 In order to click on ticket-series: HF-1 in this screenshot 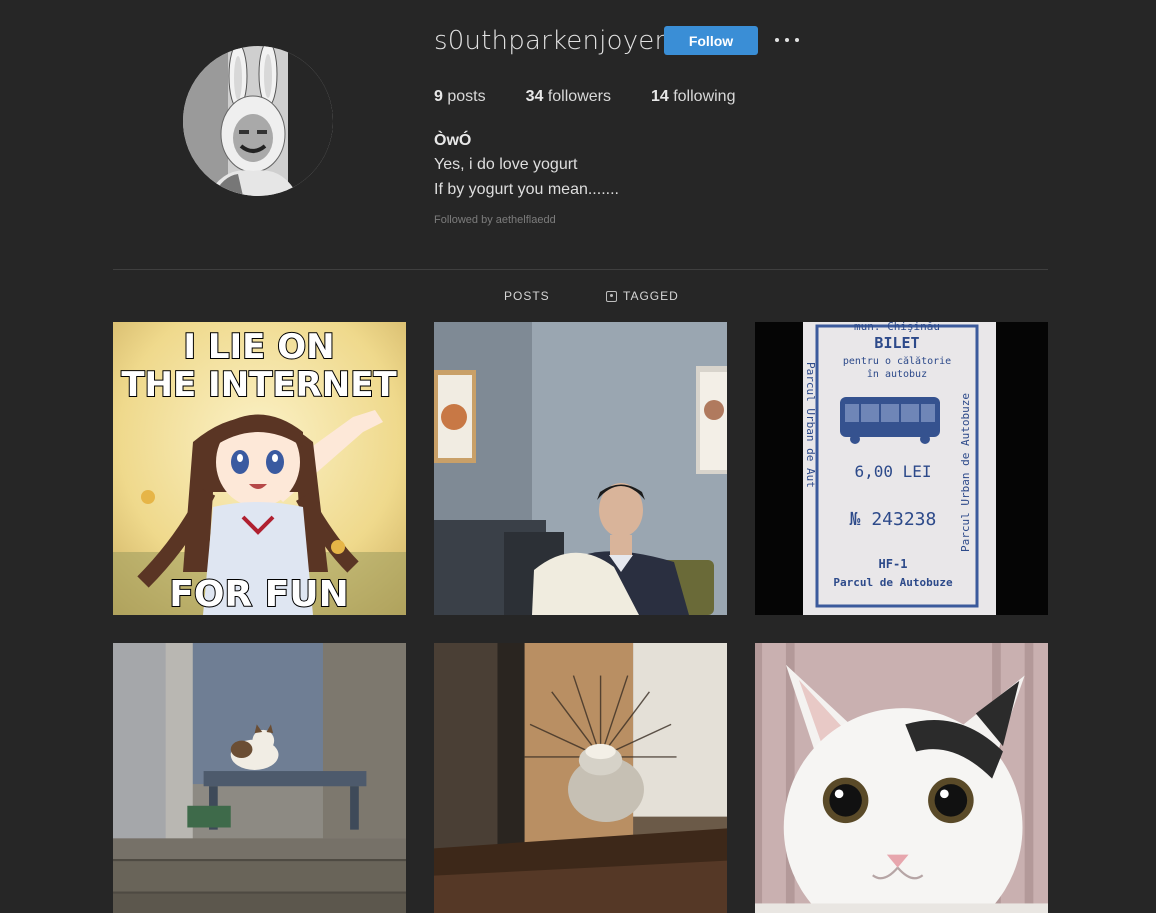, I will do `click(893, 564)`.